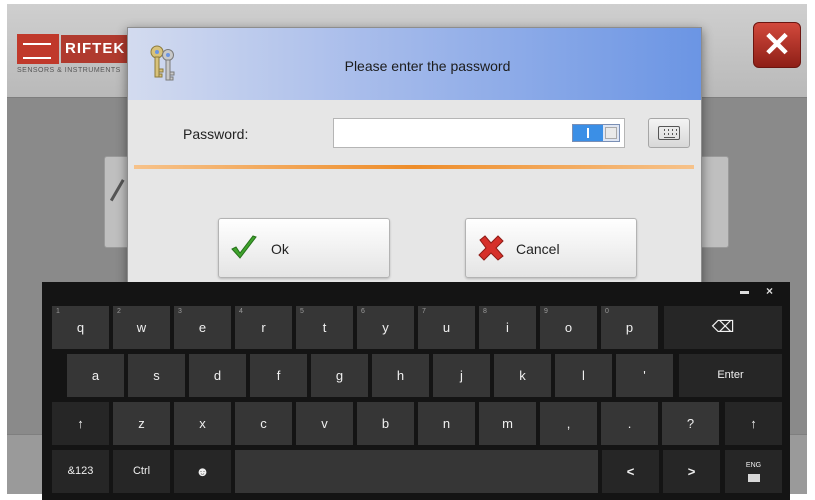 Image resolution: width=815 pixels, height=500 pixels. I want to click on ok-label: Ok, so click(280, 249).